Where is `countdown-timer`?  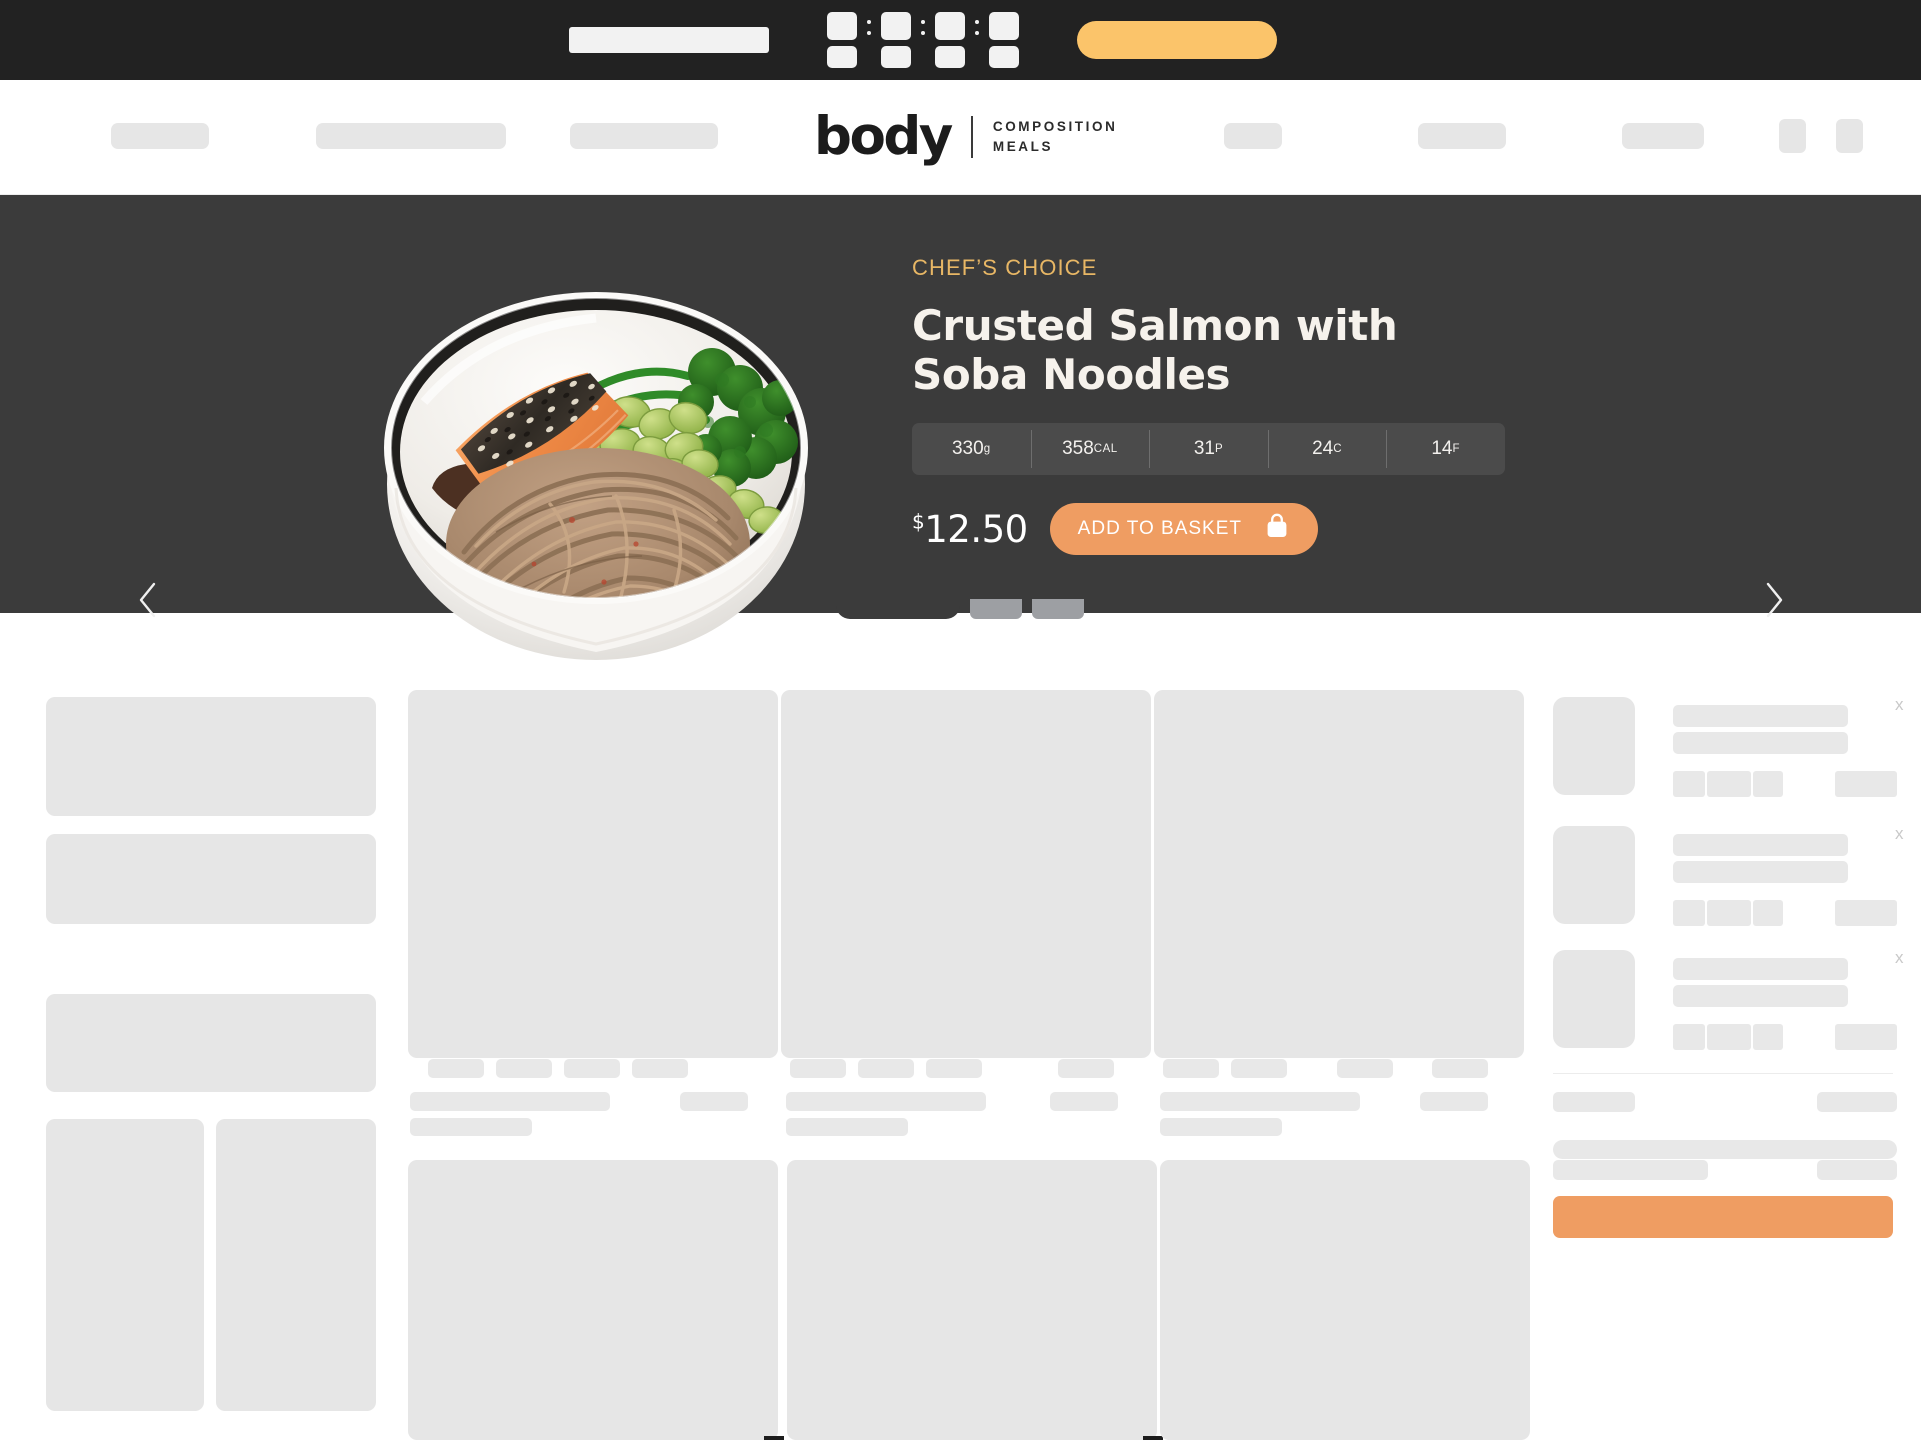
countdown-timer is located at coordinates (922, 40).